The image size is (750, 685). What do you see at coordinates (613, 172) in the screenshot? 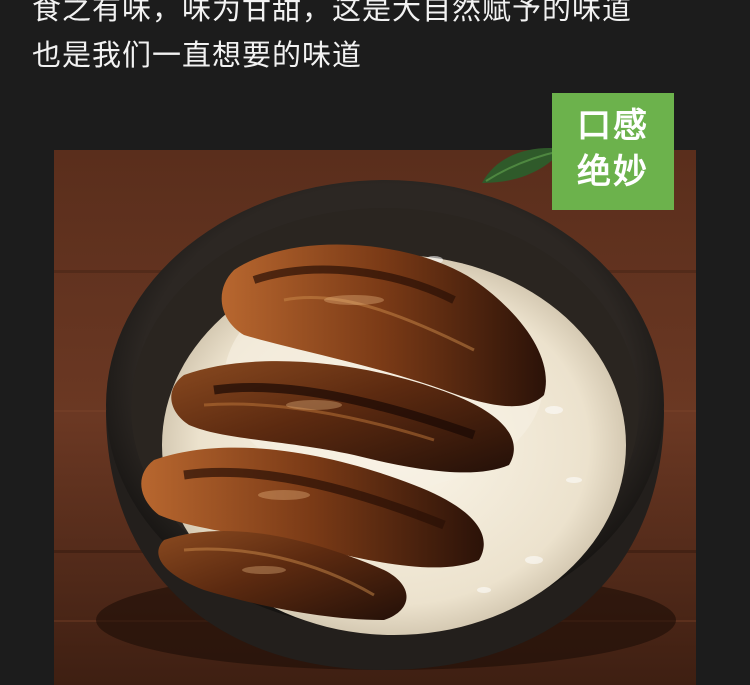
I see `badge-line-2: 绝妙` at bounding box center [613, 172].